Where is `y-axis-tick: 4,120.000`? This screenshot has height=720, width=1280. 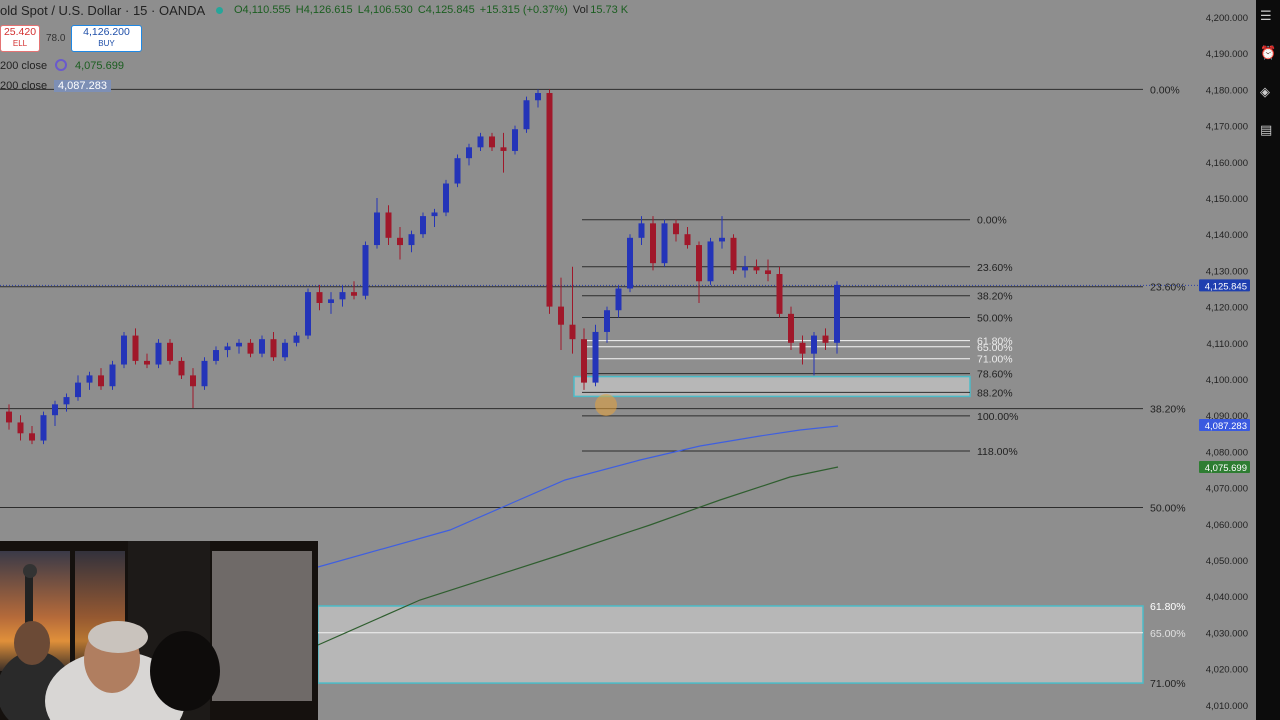 y-axis-tick: 4,120.000 is located at coordinates (1227, 308).